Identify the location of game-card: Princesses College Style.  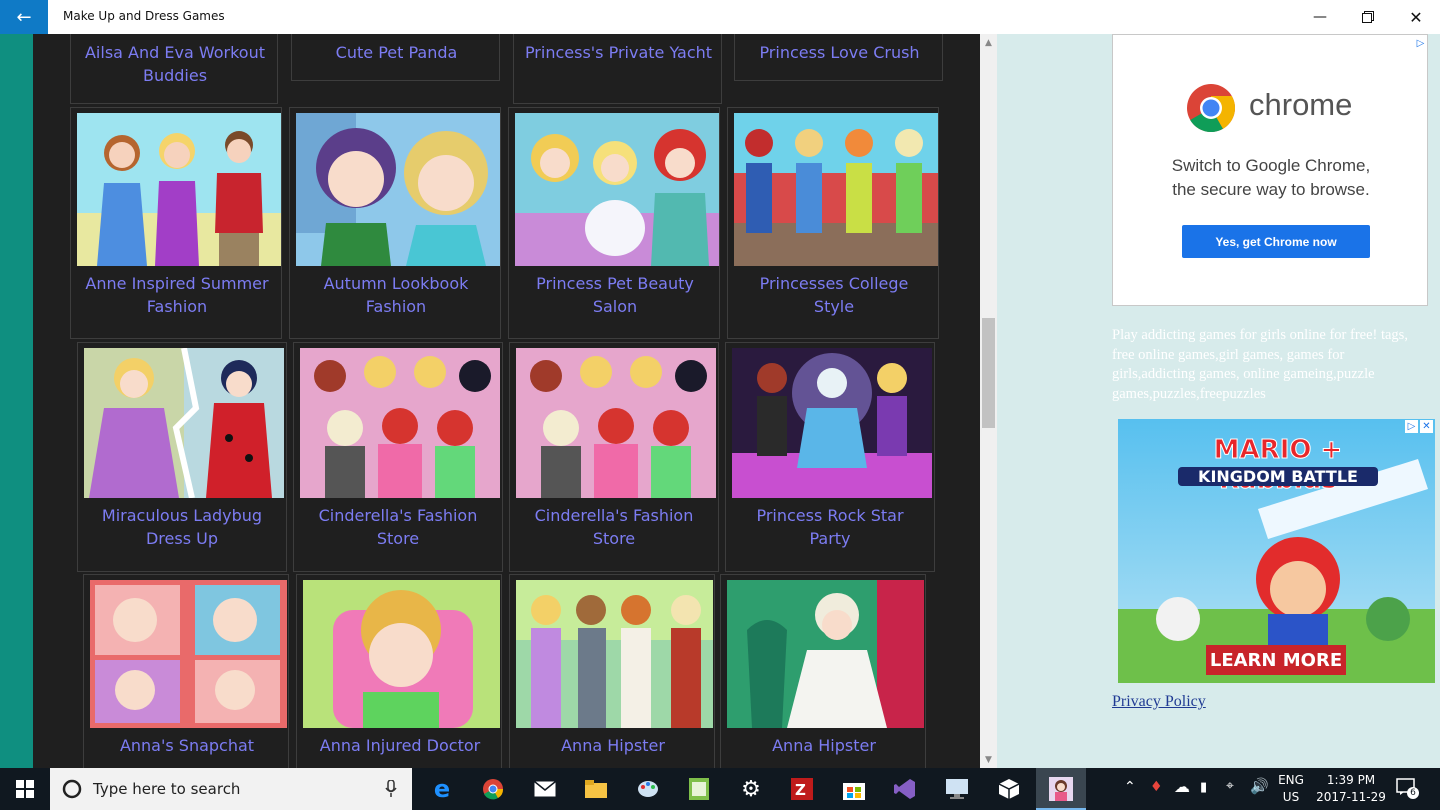
(833, 223).